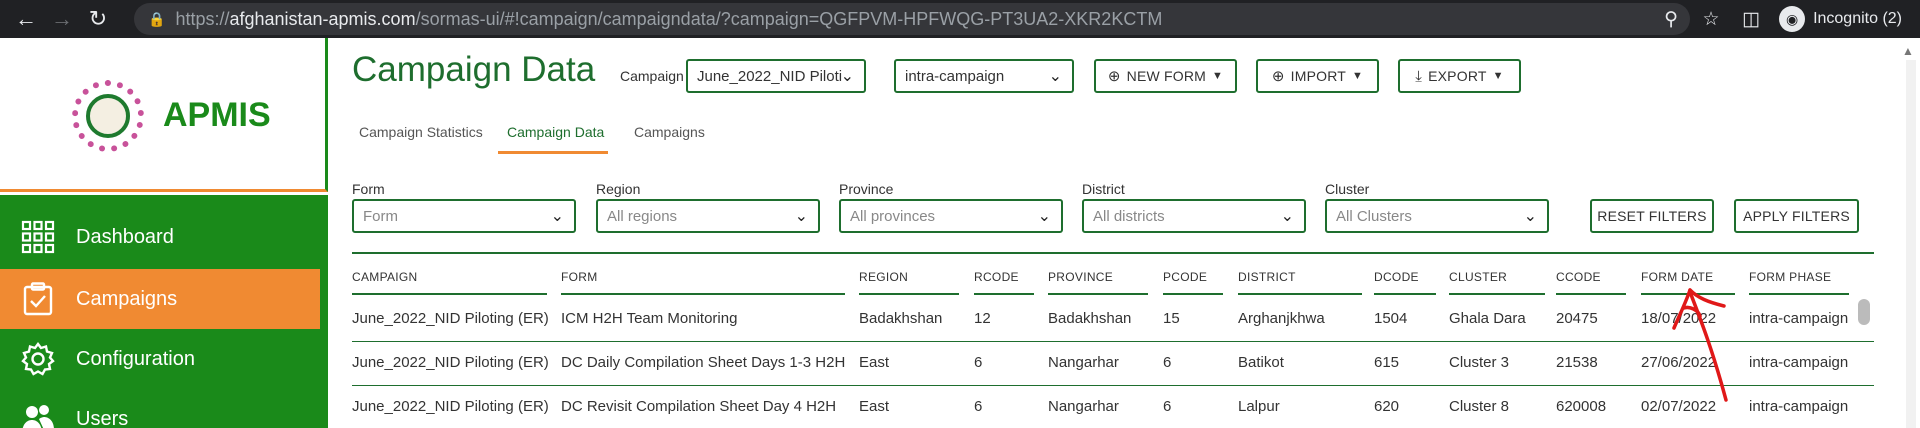 This screenshot has width=1920, height=428. What do you see at coordinates (708, 216) in the screenshot?
I see `region-filter-select: All regions ⌄` at bounding box center [708, 216].